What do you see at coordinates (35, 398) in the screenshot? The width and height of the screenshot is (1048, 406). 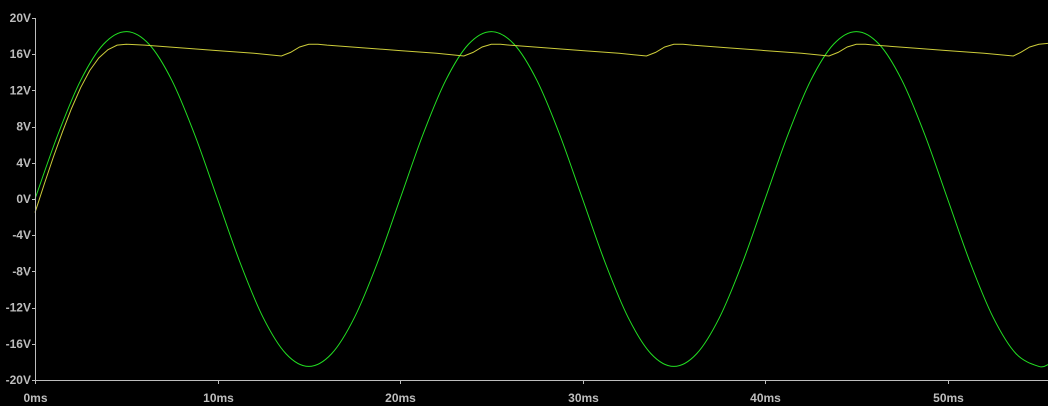 I see `x-tick-label: 0ms` at bounding box center [35, 398].